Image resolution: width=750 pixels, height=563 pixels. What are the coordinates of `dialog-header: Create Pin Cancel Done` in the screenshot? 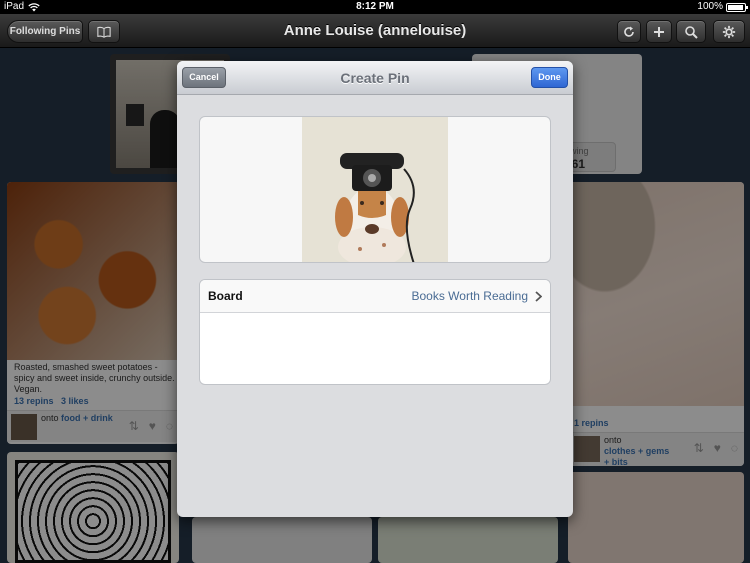 It's located at (375, 78).